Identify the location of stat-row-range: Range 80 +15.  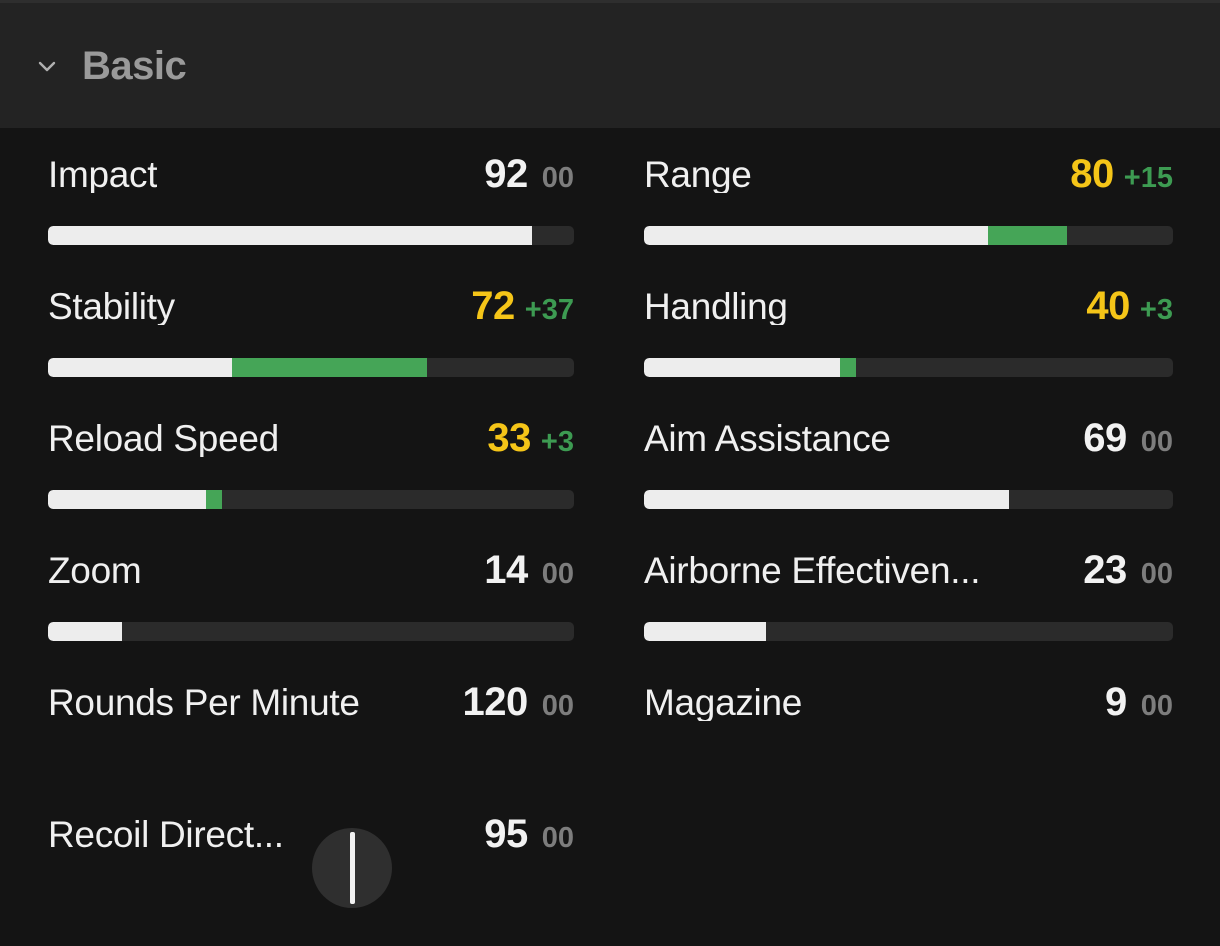
(908, 220).